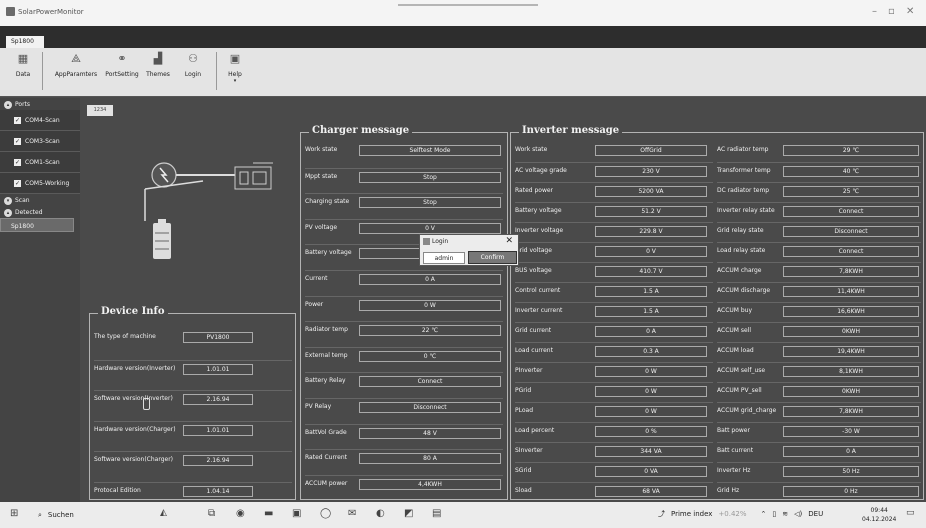  I want to click on minimize-icon: –, so click(874, 11).